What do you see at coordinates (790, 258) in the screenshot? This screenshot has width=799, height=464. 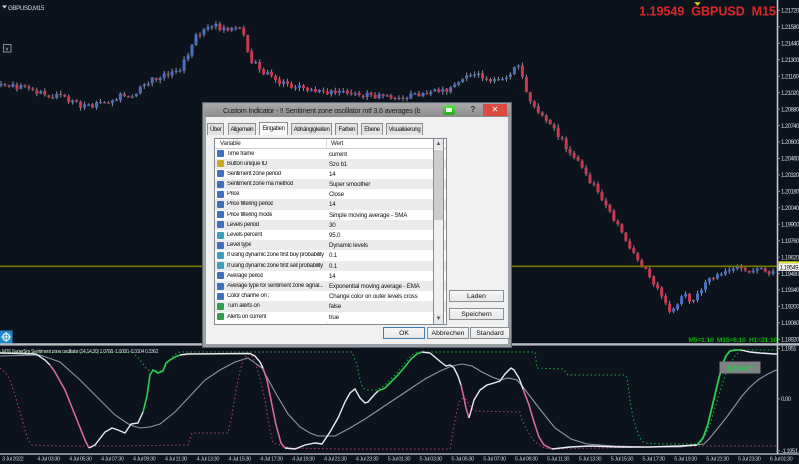 I see `svg-text: 1.19620` at bounding box center [790, 258].